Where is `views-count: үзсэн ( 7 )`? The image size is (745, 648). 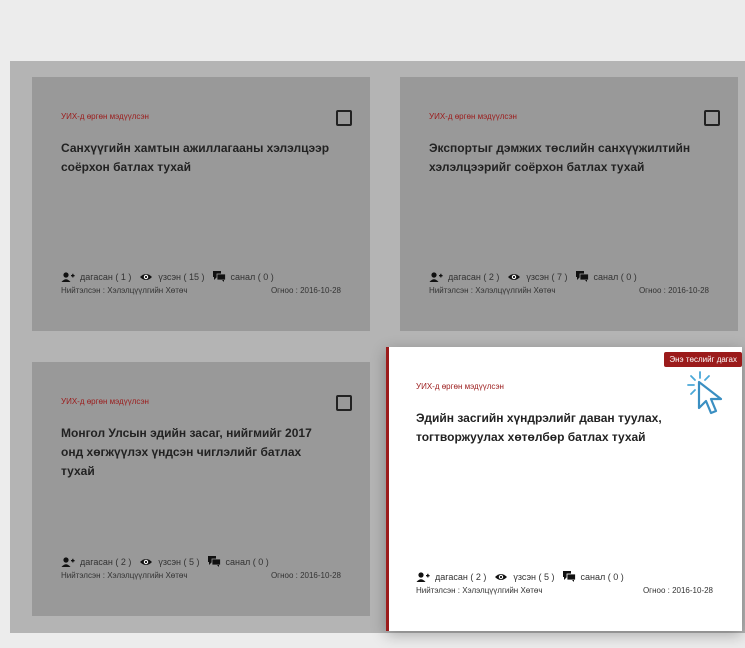
views-count: үзсэн ( 7 ) is located at coordinates (547, 276).